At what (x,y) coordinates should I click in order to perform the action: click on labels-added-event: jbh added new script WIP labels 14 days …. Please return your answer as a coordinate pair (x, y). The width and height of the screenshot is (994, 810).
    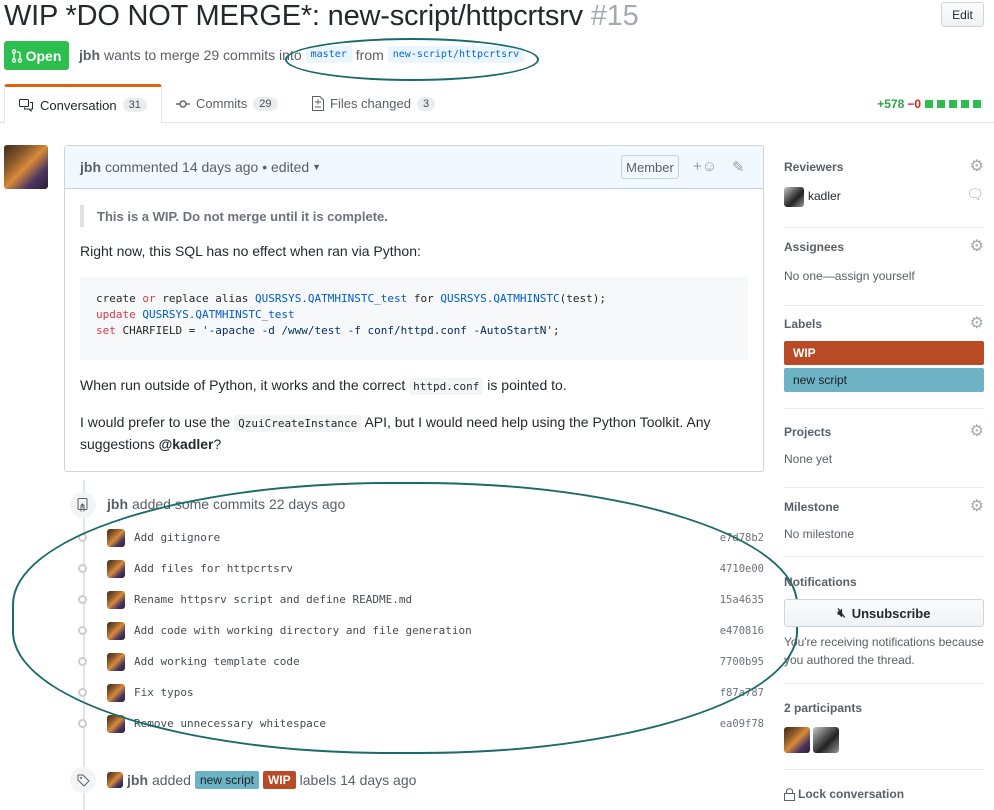
    Looking at the image, I should click on (271, 780).